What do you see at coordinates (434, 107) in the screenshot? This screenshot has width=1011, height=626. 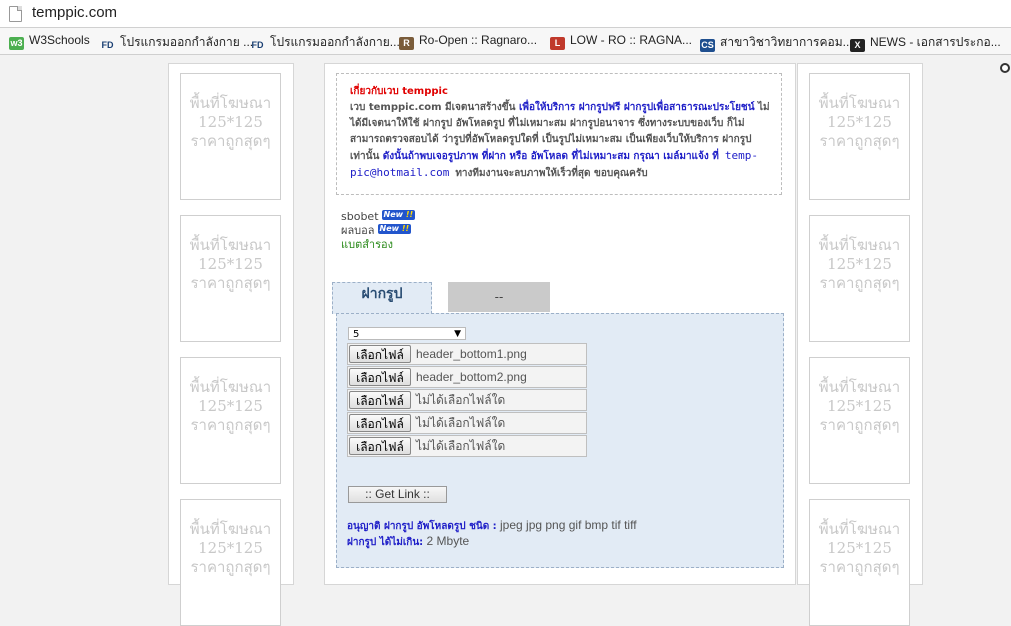 I see `about-text-1: เวบ temppic.com มีเจตนาสร้างขึ้น` at bounding box center [434, 107].